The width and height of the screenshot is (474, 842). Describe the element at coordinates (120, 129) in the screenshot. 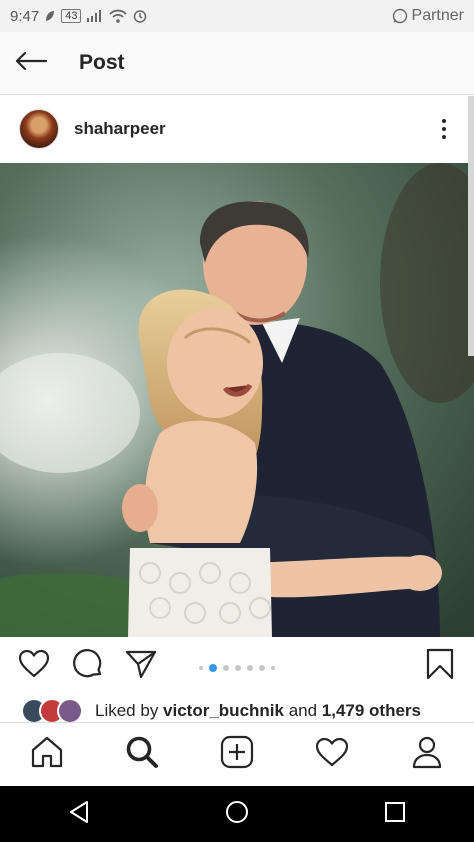

I see `post-username: shaharpeer` at that location.